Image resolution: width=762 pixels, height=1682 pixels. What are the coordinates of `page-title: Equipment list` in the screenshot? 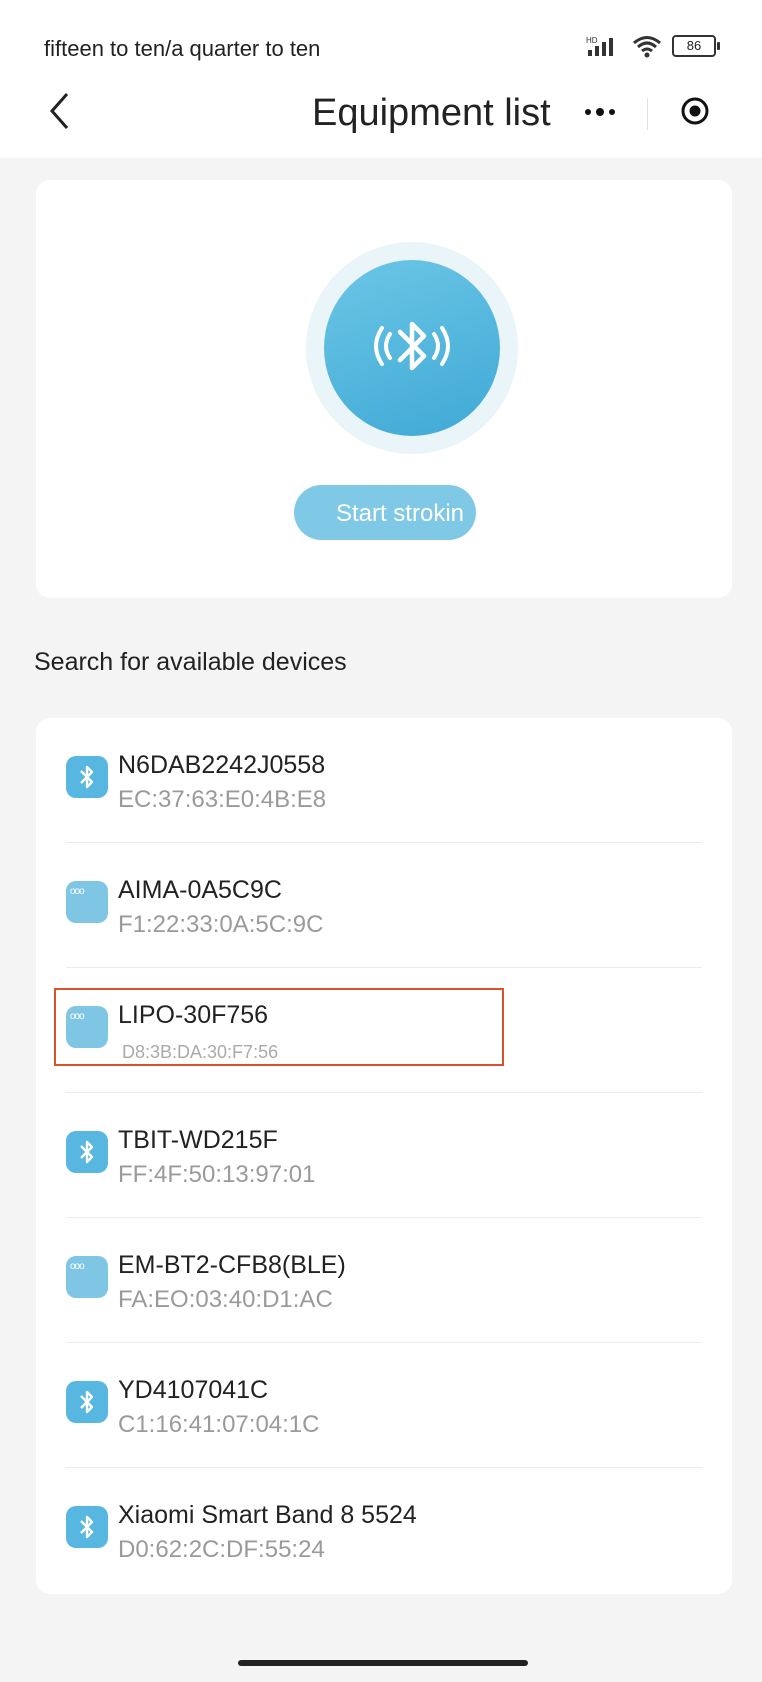 It's located at (431, 113).